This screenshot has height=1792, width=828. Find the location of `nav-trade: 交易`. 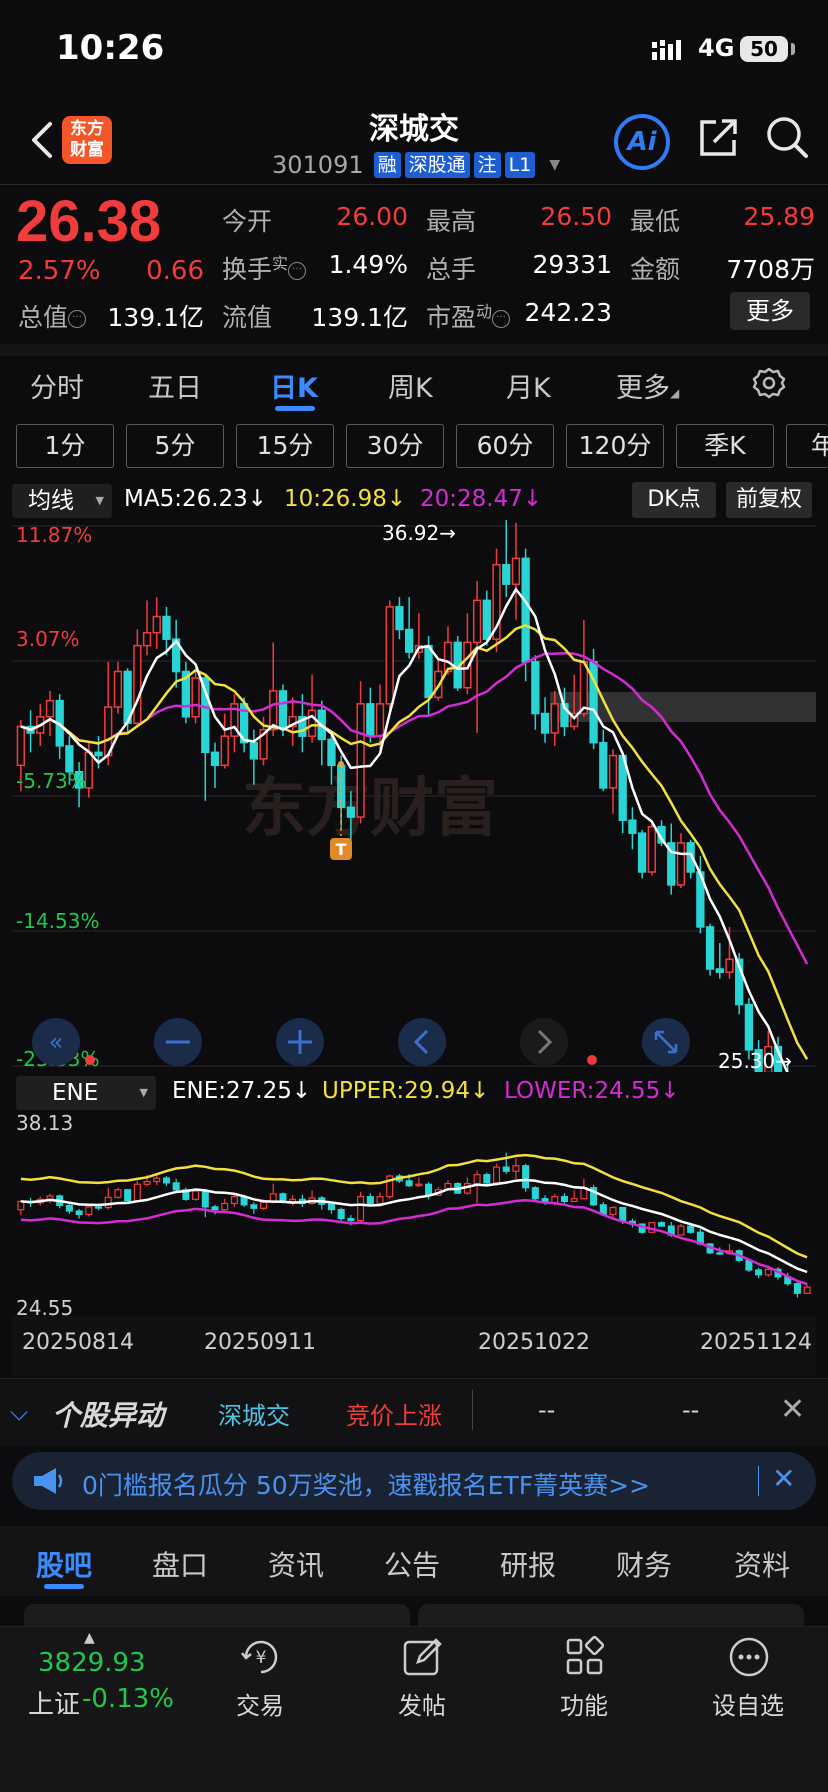

nav-trade: 交易 is located at coordinates (260, 1703).